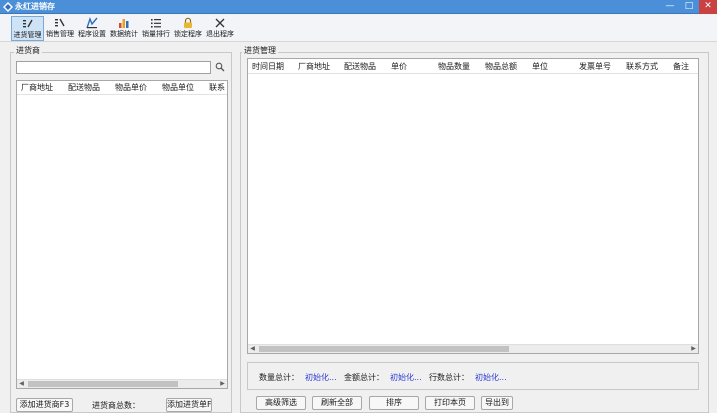 The height and width of the screenshot is (413, 717). What do you see at coordinates (28, 51) in the screenshot?
I see `supplier-group-title: 进货商` at bounding box center [28, 51].